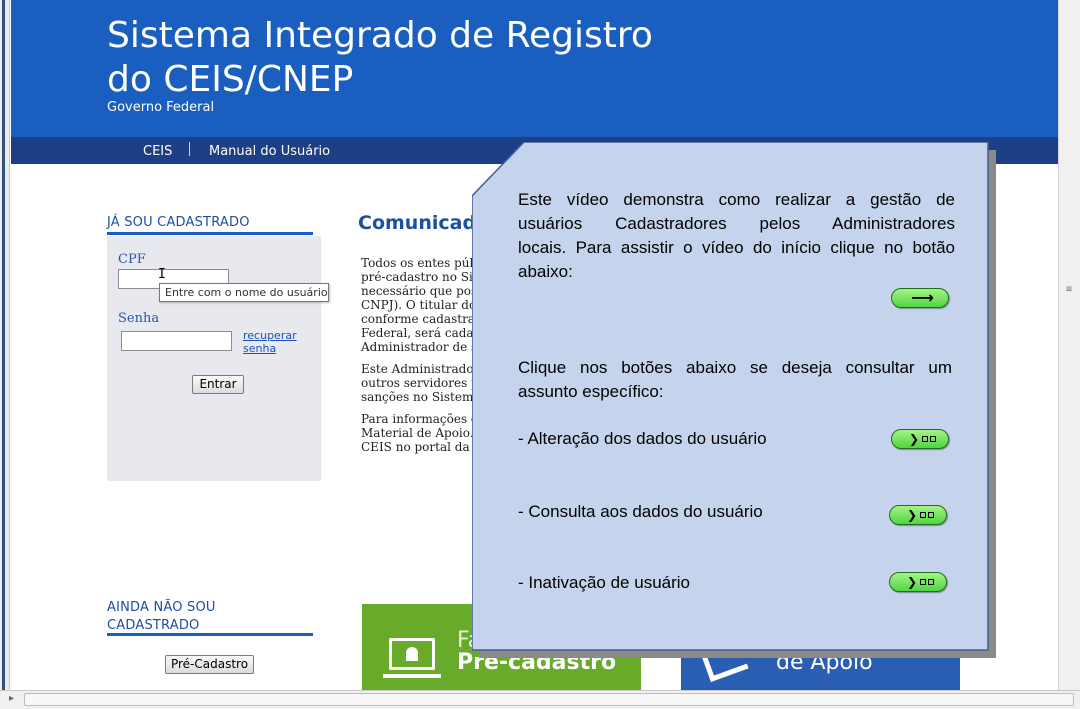 The height and width of the screenshot is (709, 1080). I want to click on topic-button-deactivate-user: ❯, so click(918, 582).